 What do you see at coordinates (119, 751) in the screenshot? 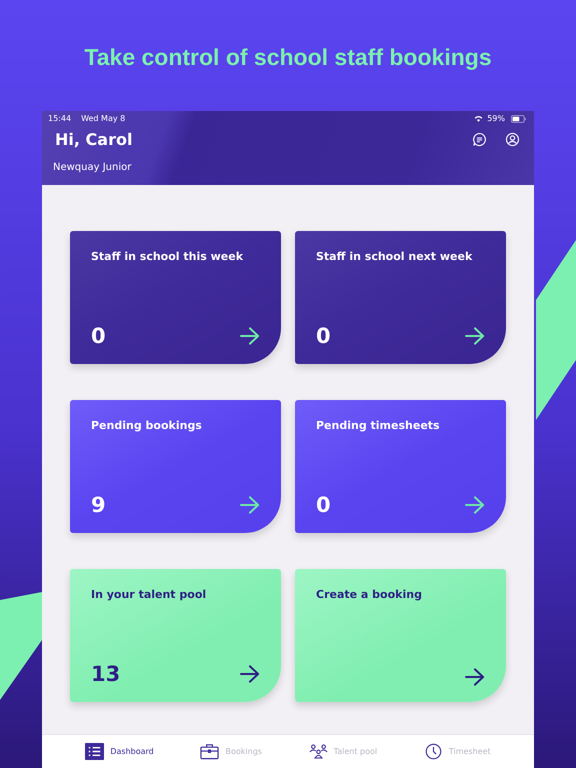
I see `tab: Dashboard` at bounding box center [119, 751].